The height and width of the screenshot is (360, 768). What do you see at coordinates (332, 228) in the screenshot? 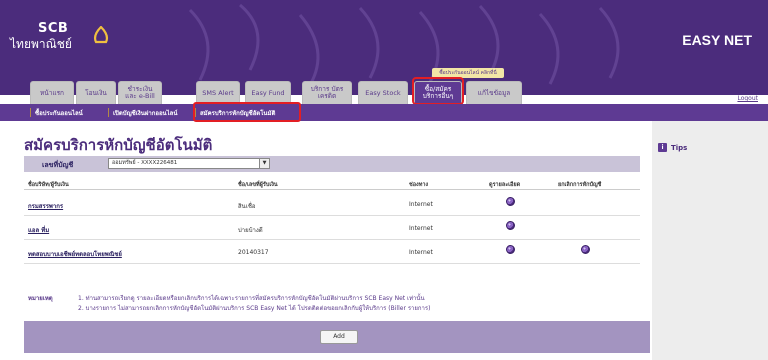
I see `table-row: แอล ที่ม บ่ายบ้างดี Internet` at bounding box center [332, 228].